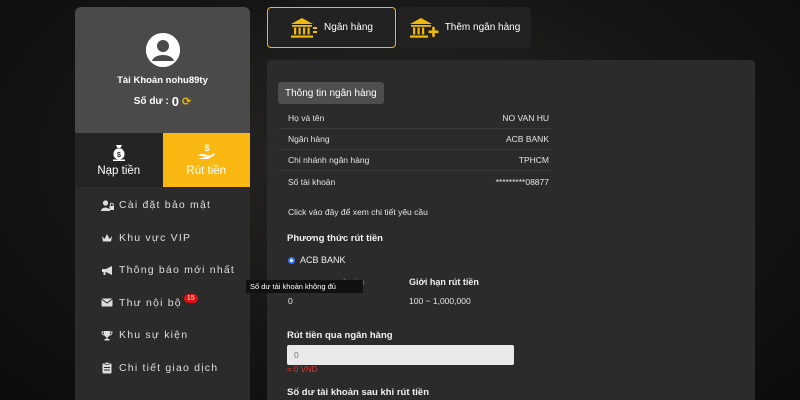  I want to click on deposit-withdraw-tabs: $ Nạp tiền $ Rút tiền, so click(162, 160).